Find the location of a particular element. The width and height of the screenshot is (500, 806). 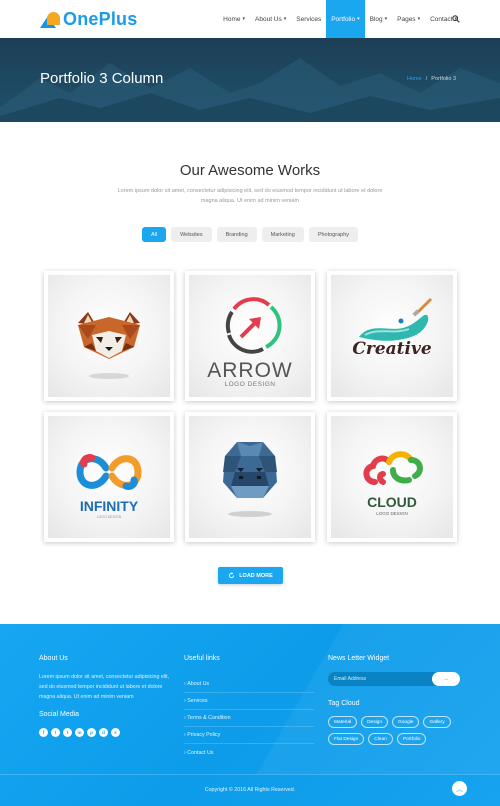

portfolio-item-cloud-logo: CLOUD LOGO DESIGN is located at coordinates (392, 477).